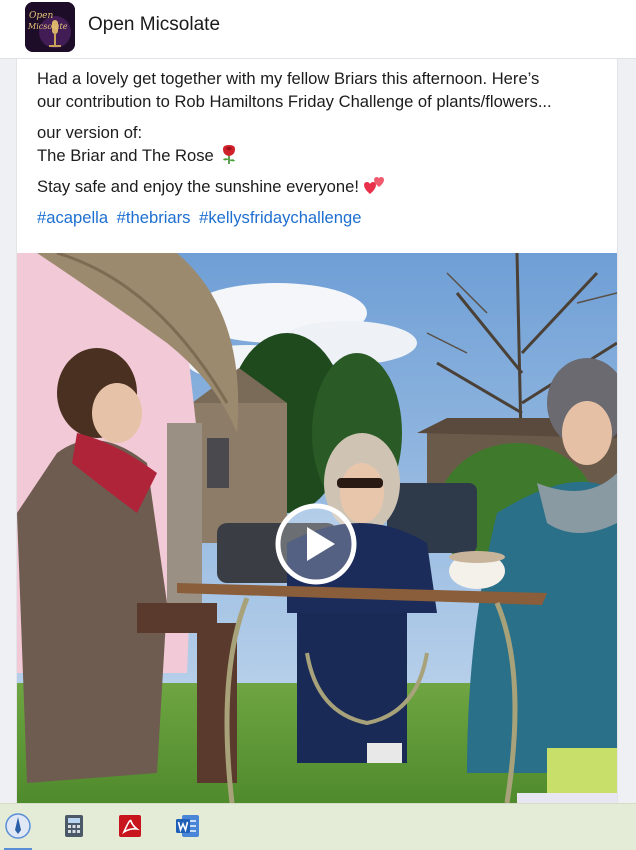 This screenshot has width=636, height=850. What do you see at coordinates (318, 826) in the screenshot?
I see `taskbar` at bounding box center [318, 826].